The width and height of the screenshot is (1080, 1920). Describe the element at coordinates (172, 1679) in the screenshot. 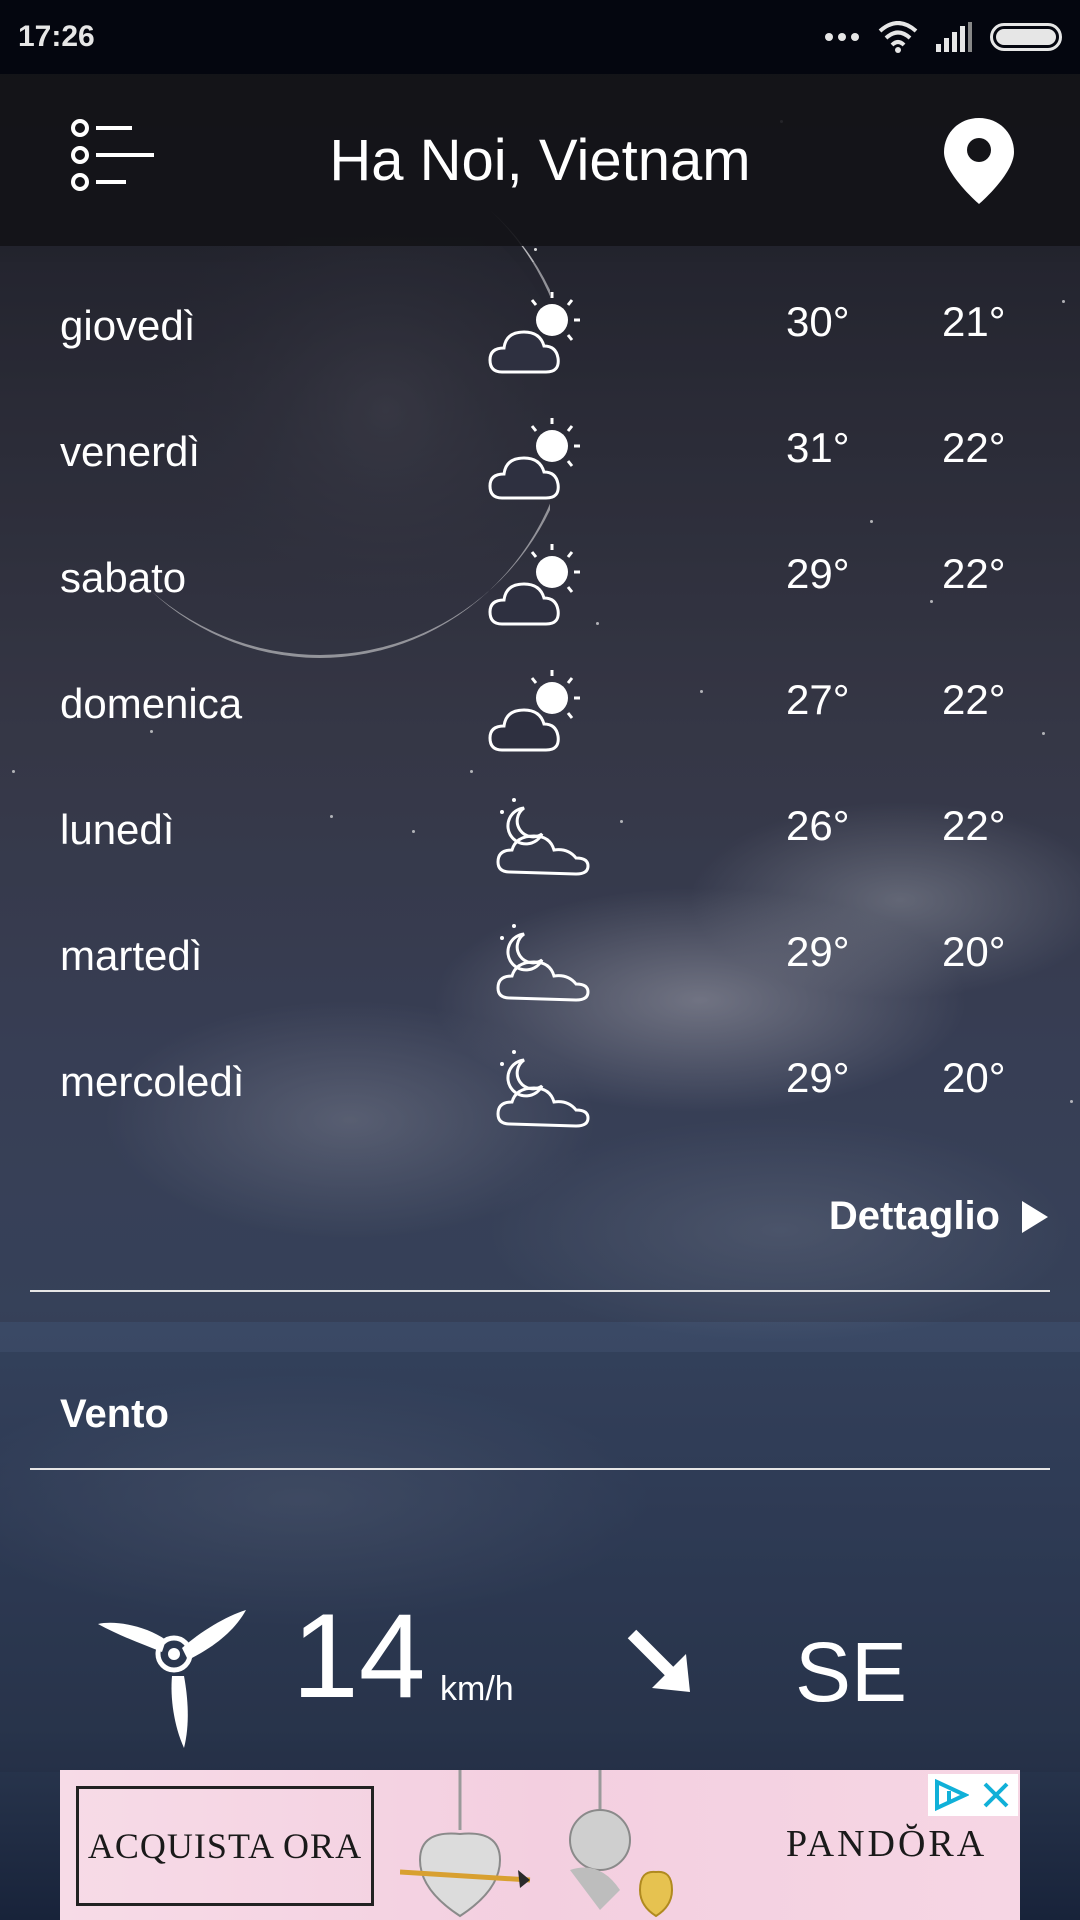

I see `wind-turbine-icon` at that location.